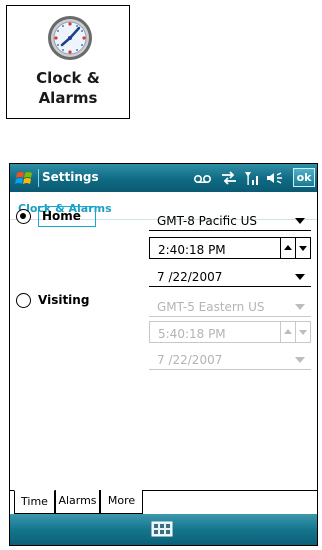  I want to click on sync-arrows-icon, so click(229, 178).